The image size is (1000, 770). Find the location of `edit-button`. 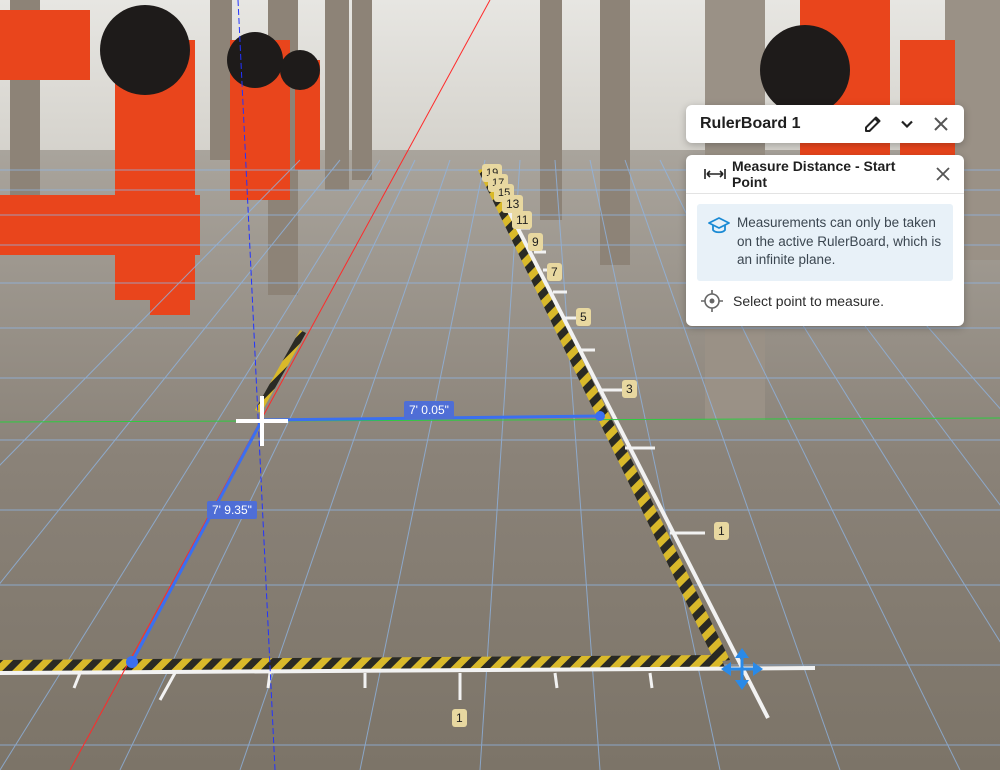

edit-button is located at coordinates (873, 124).